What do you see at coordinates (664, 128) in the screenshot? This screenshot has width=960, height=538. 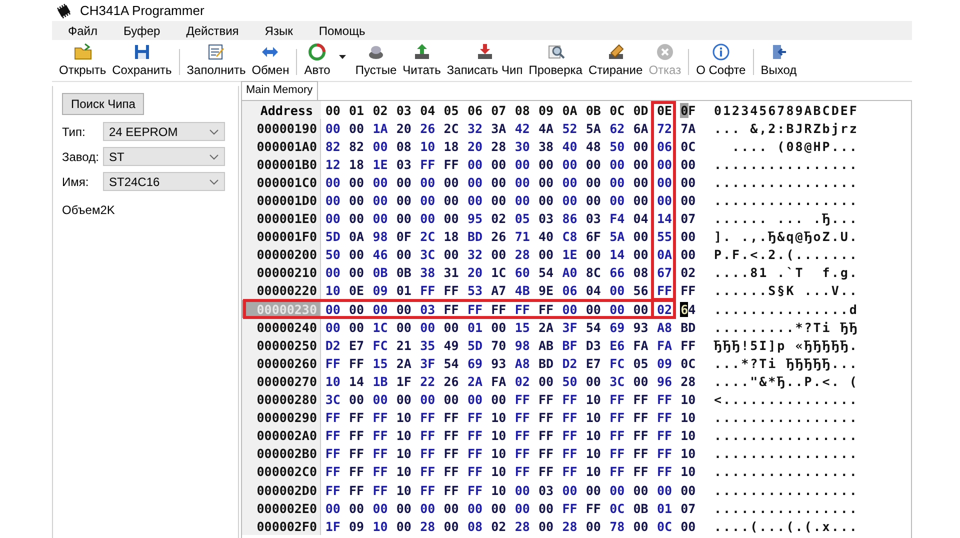 I see `hex-byte: 72` at bounding box center [664, 128].